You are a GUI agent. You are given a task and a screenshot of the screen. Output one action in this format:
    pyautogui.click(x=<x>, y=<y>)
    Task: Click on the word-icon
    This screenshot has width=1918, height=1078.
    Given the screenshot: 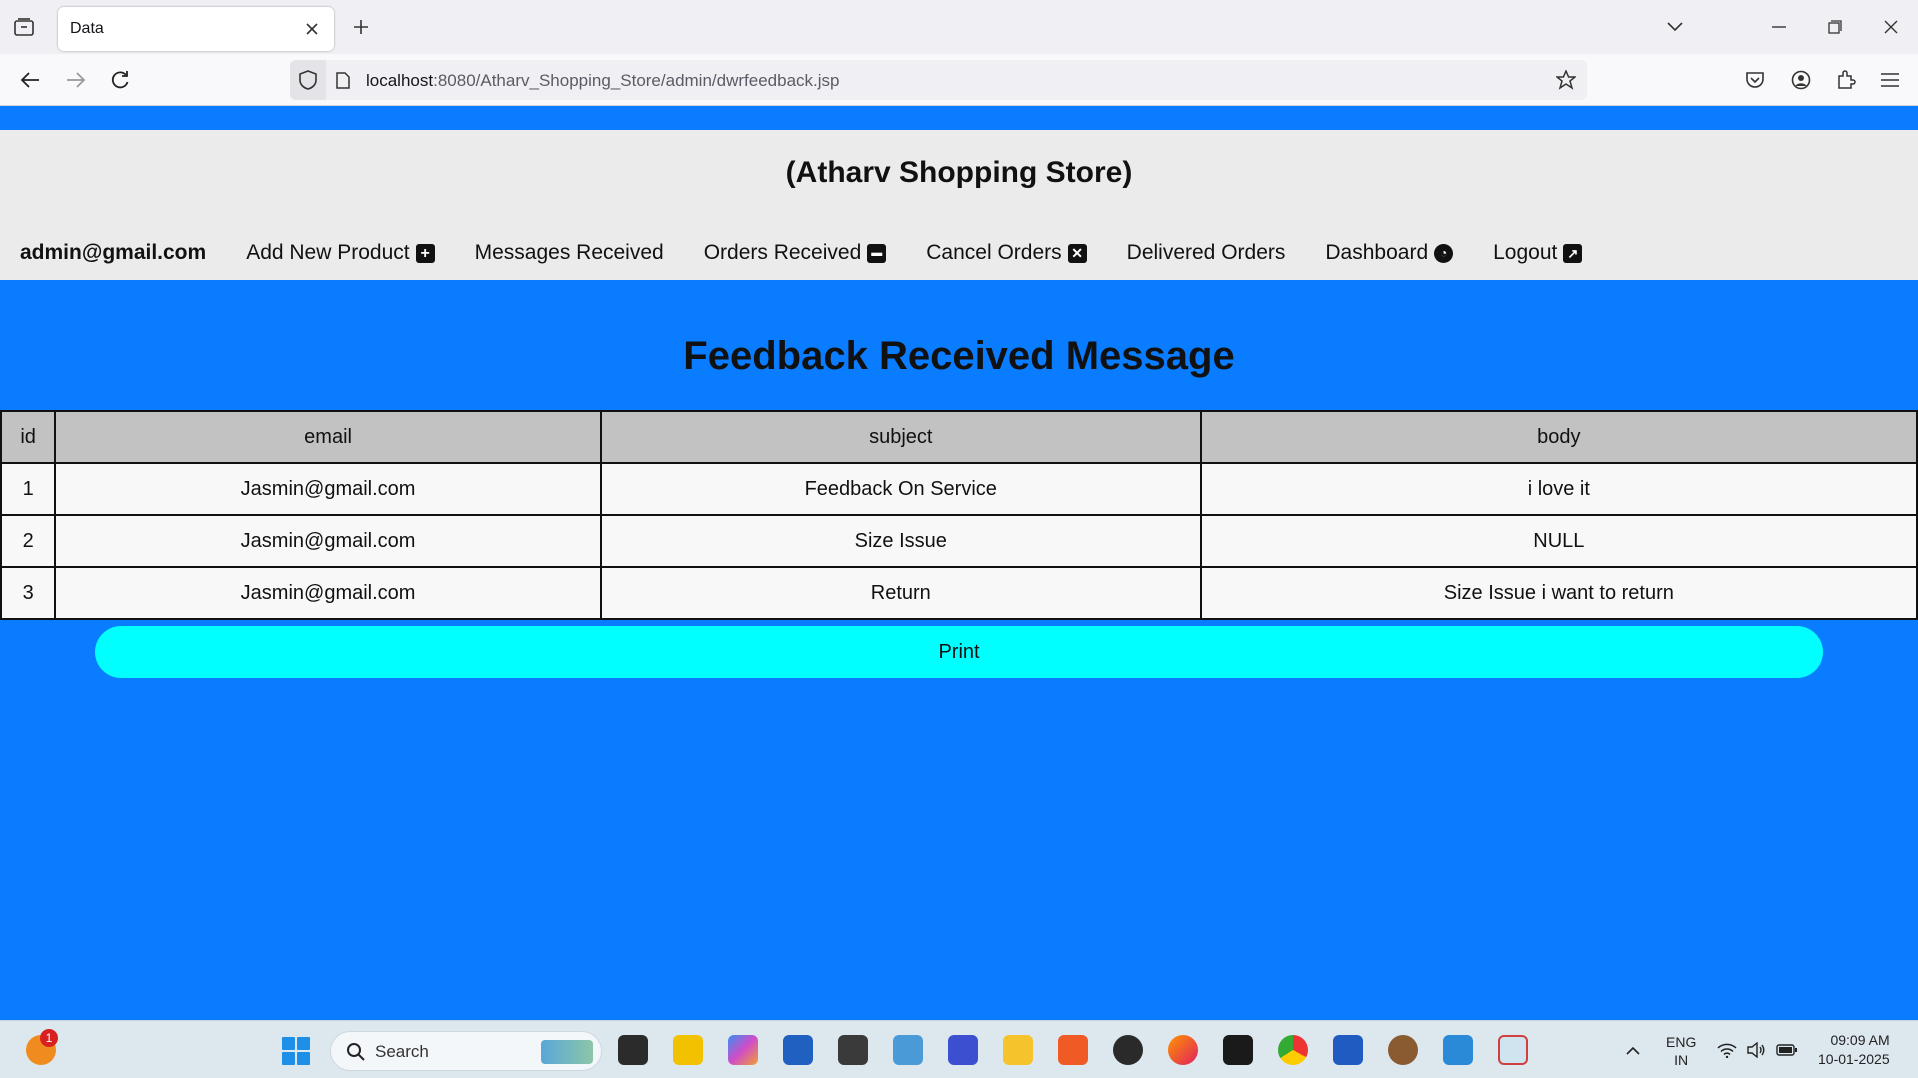 What is the action you would take?
    pyautogui.click(x=1348, y=1050)
    